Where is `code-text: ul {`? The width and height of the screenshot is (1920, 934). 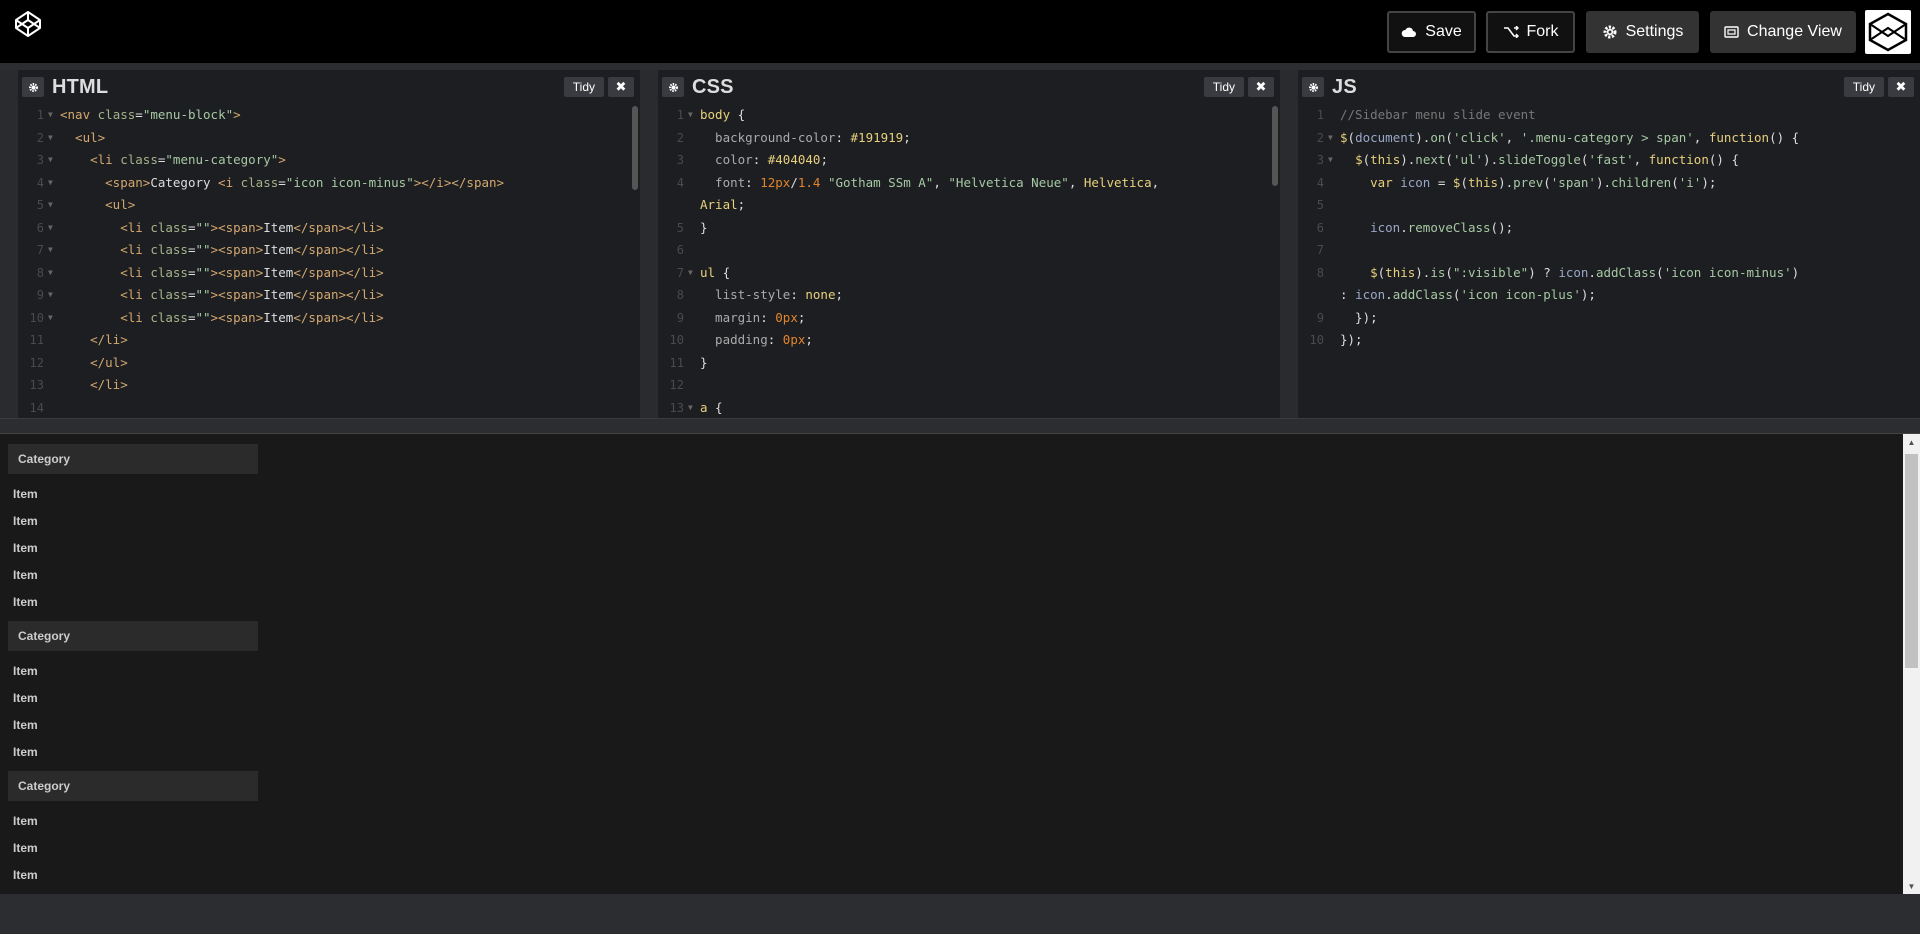
code-text: ul { is located at coordinates (715, 273).